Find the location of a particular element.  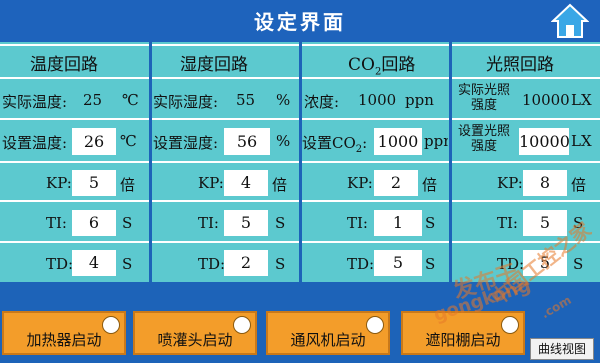

heater-start-button: 加热器启动 is located at coordinates (64, 333).